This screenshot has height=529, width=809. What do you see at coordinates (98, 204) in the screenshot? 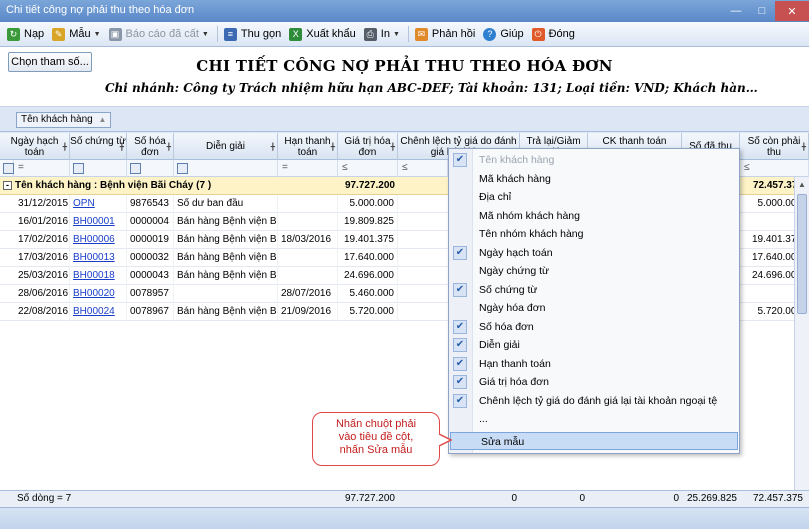
I see `cell-voucher: OPN` at bounding box center [98, 204].